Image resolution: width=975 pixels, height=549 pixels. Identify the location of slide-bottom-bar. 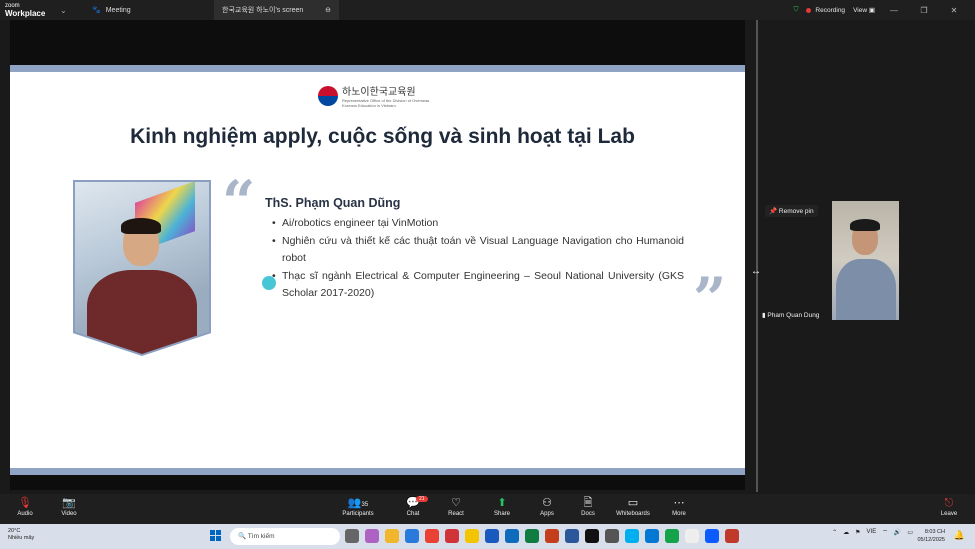
(377, 471).